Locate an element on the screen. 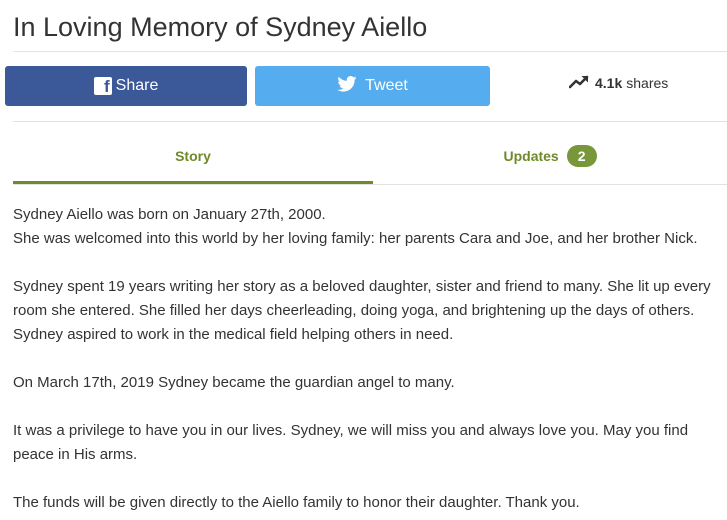 The height and width of the screenshot is (520, 727). facebook-share-label: Share is located at coordinates (137, 85).